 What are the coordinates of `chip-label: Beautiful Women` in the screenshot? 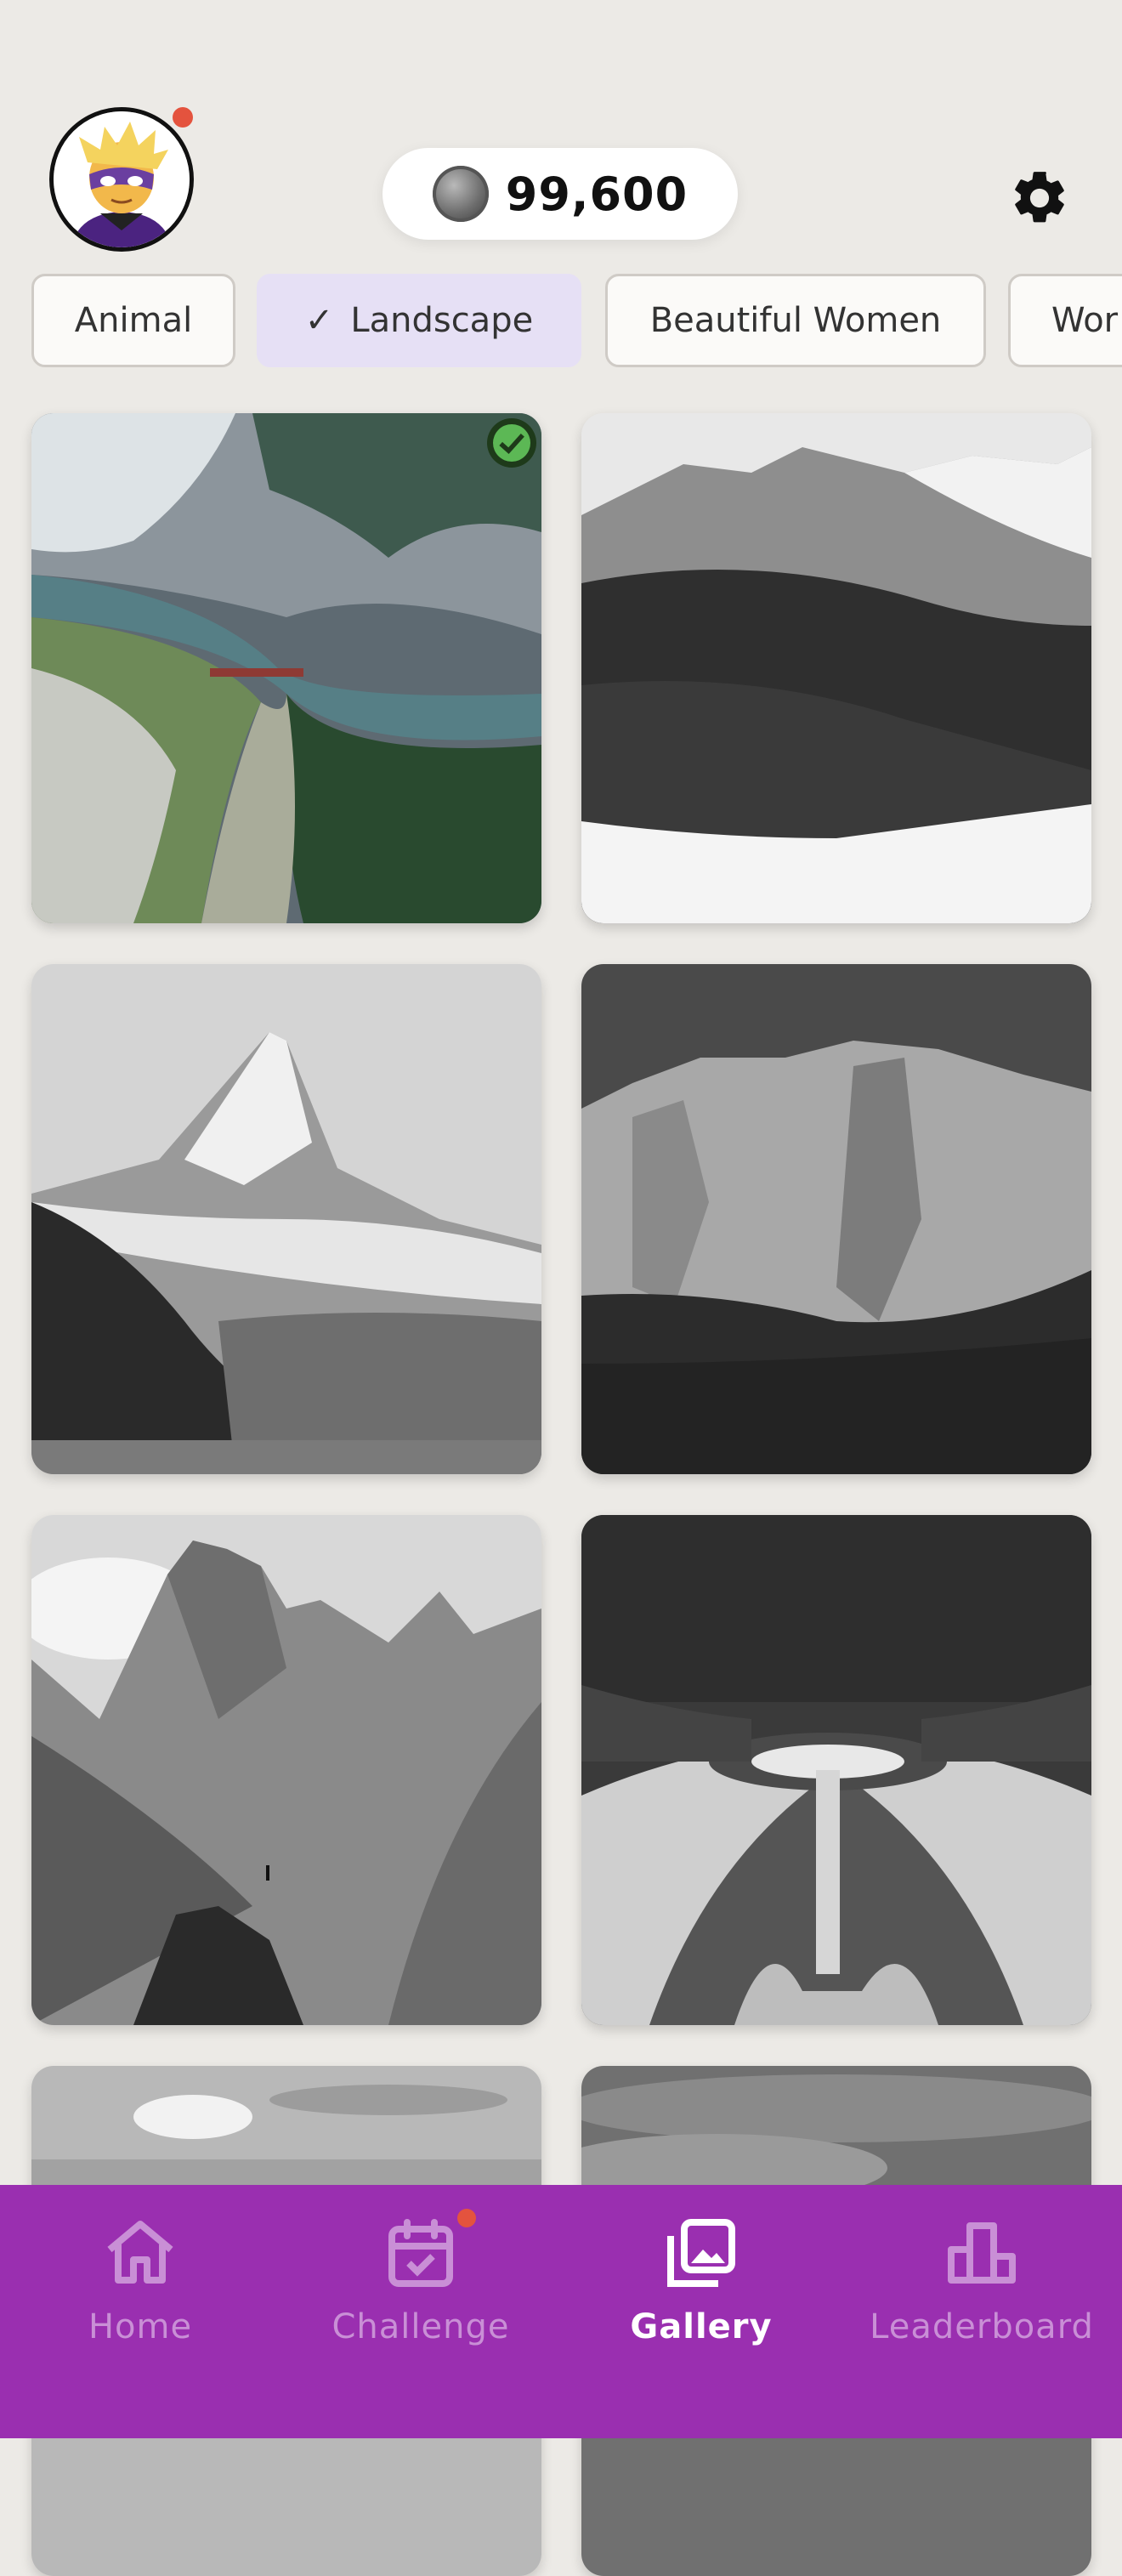 It's located at (795, 321).